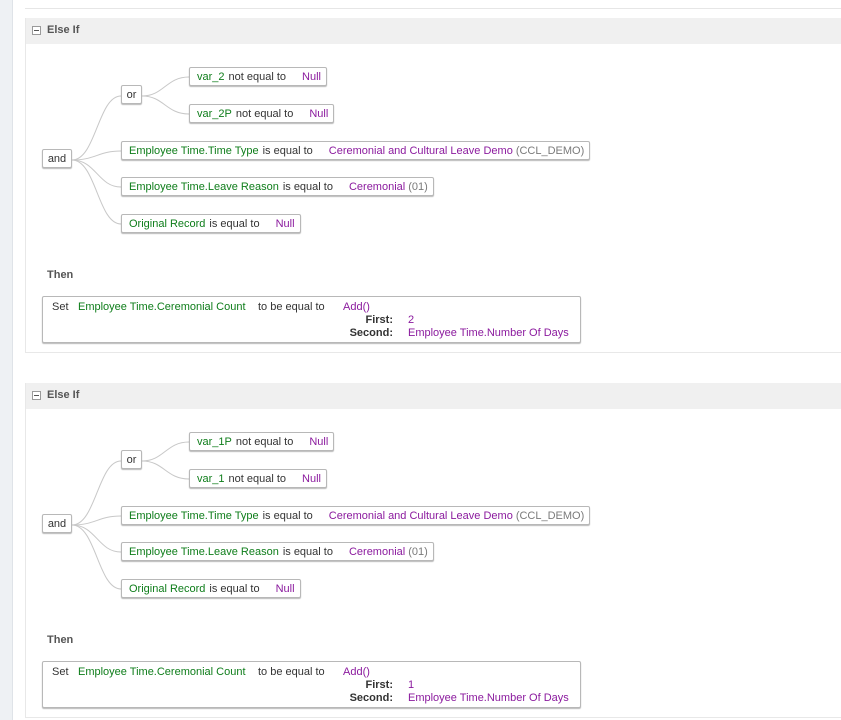 This screenshot has width=841, height=720. What do you see at coordinates (211, 77) in the screenshot?
I see `condition-field: var_2` at bounding box center [211, 77].